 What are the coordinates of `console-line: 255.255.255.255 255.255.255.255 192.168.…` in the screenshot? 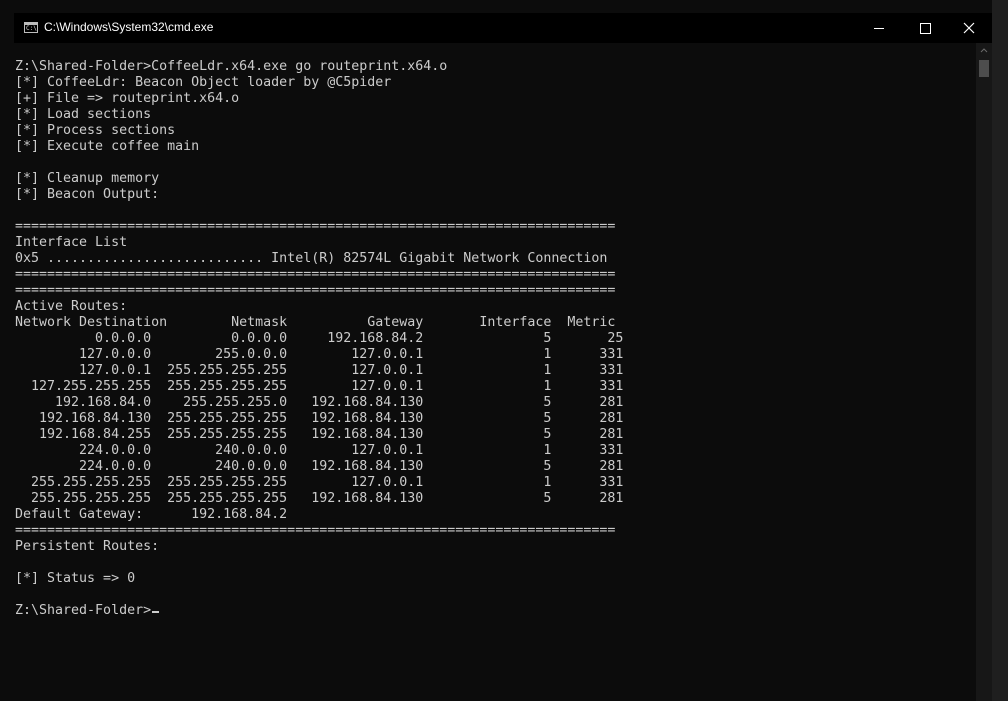 It's located at (319, 499).